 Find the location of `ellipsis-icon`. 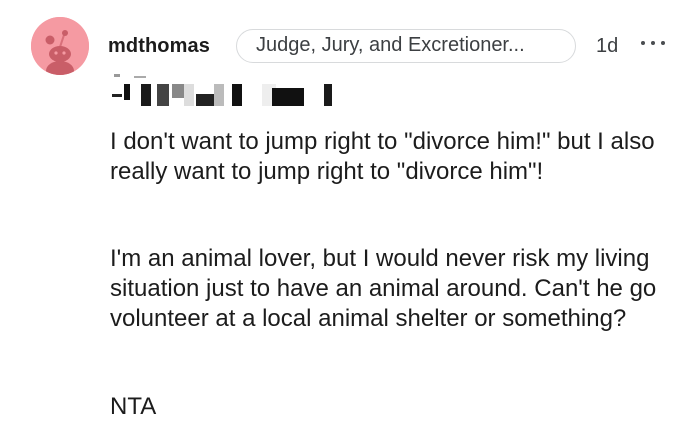

ellipsis-icon is located at coordinates (653, 43).